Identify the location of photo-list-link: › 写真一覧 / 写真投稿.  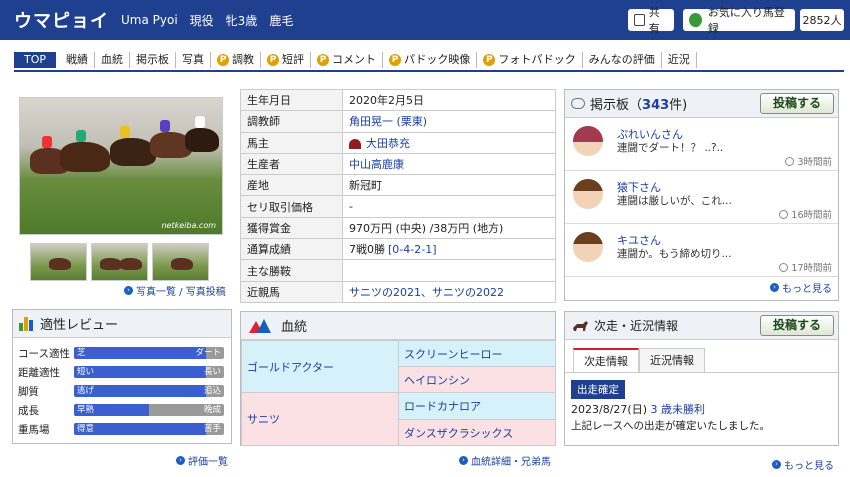
(175, 290).